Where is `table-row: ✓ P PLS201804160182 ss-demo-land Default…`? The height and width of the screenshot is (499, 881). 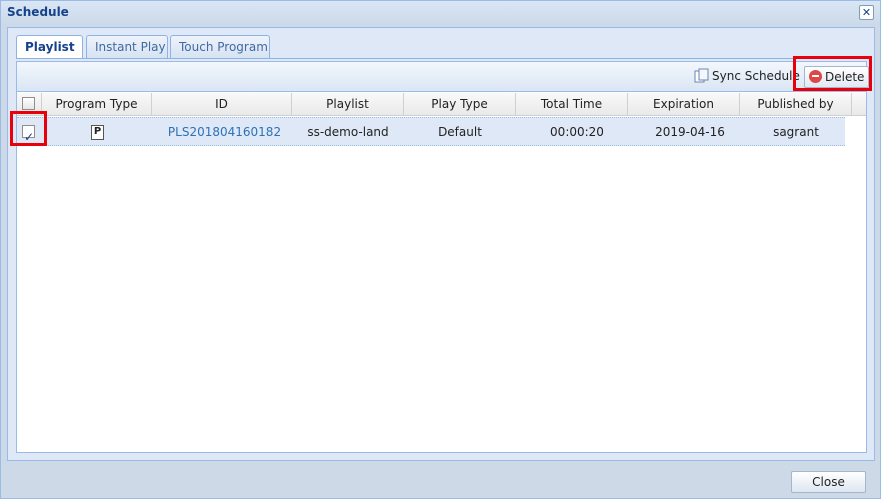
table-row: ✓ P PLS201804160182 ss-demo-land Default… is located at coordinates (431, 131).